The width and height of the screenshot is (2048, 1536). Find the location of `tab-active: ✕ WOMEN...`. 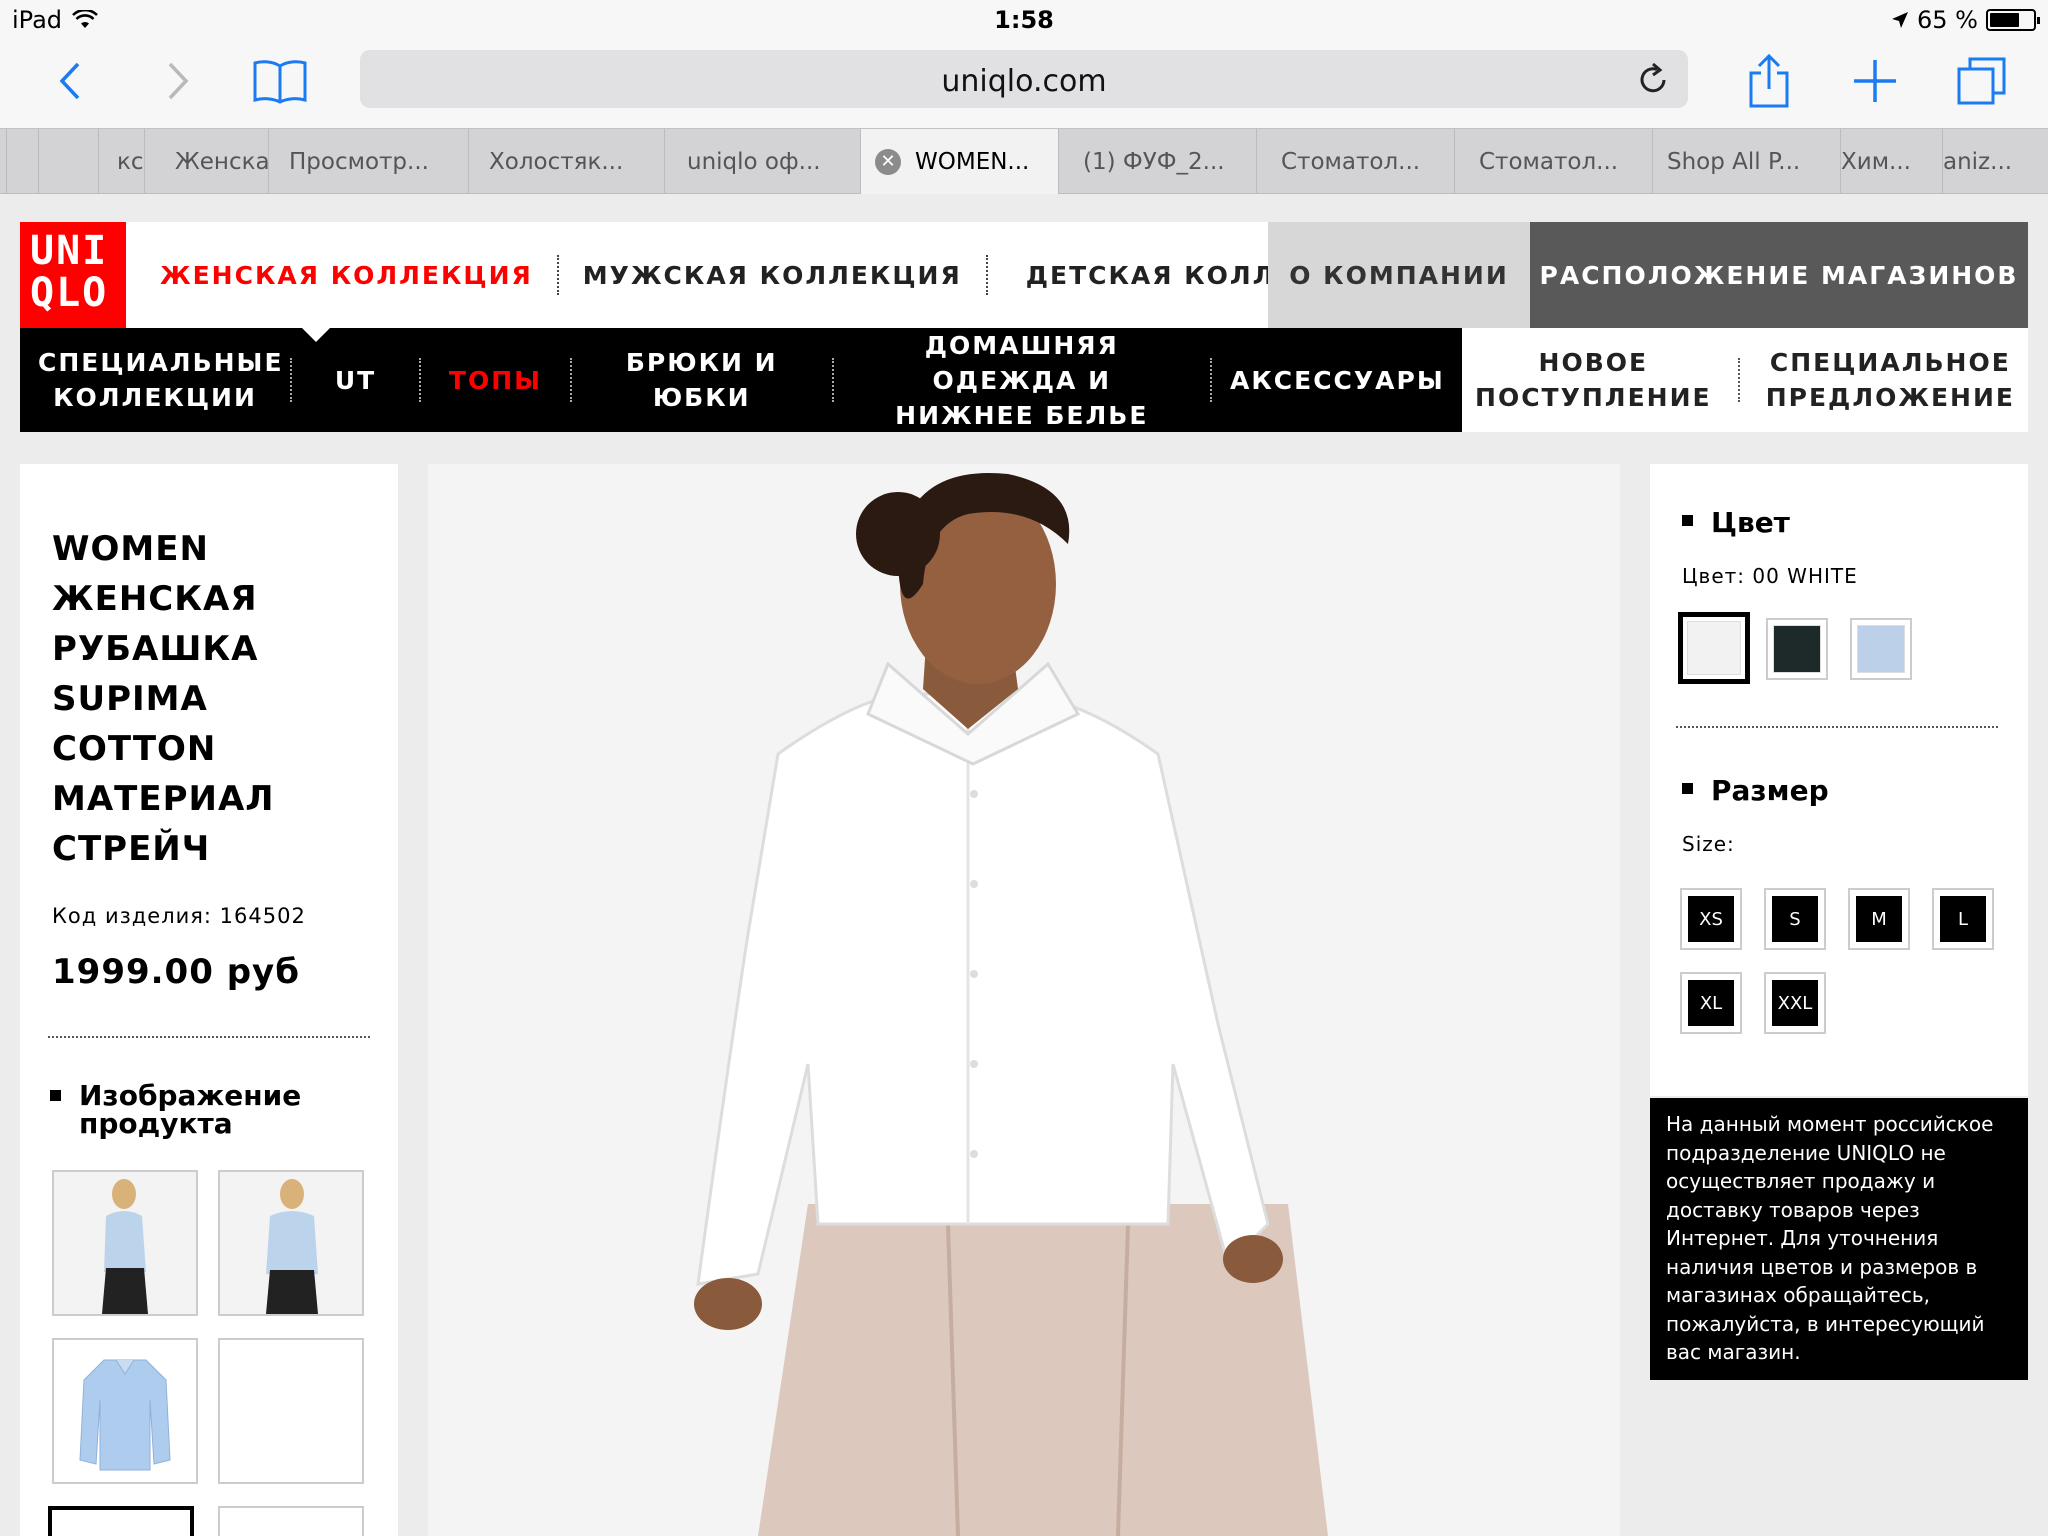

tab-active: ✕ WOMEN... is located at coordinates (959, 161).